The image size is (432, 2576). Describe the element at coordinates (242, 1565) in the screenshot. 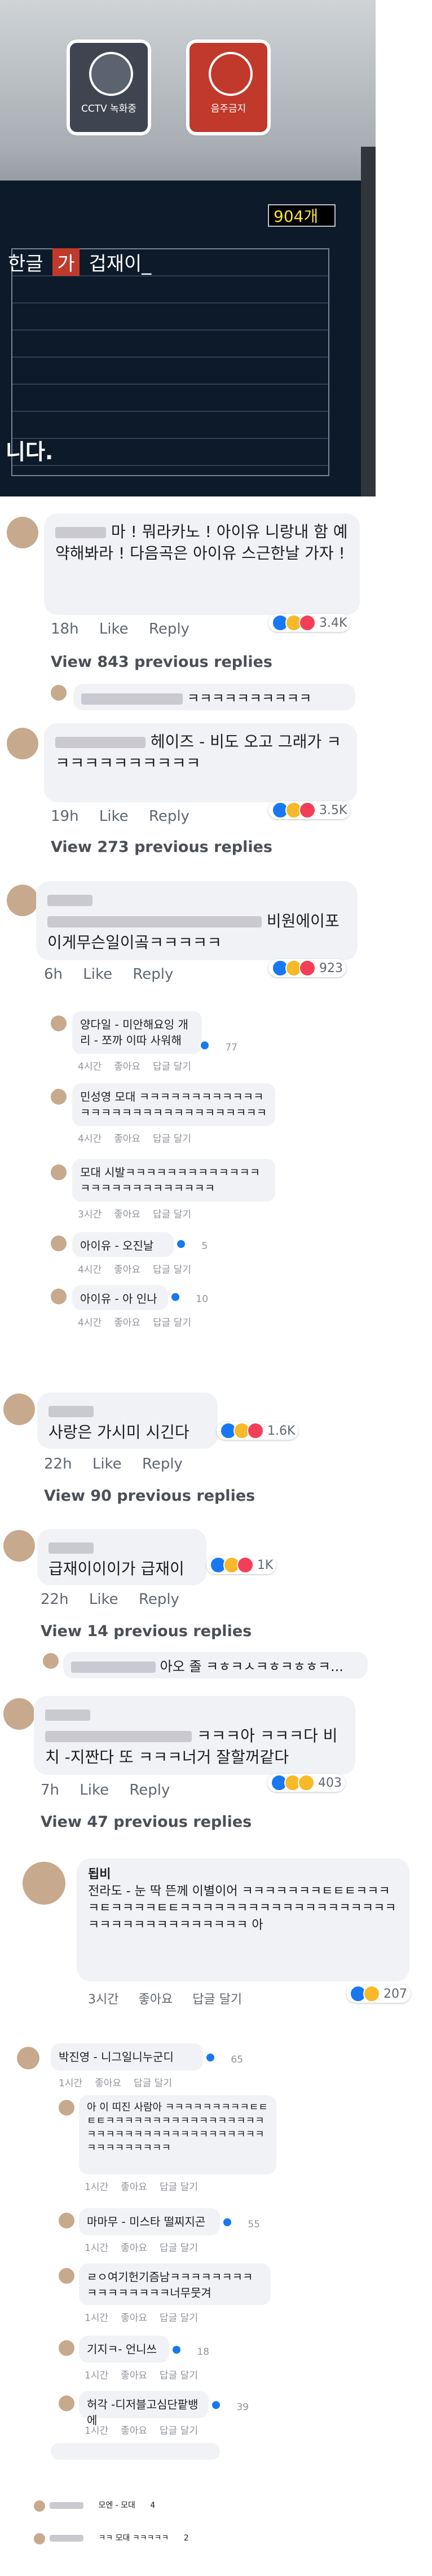

I see `reaction-summary: 1K` at that location.